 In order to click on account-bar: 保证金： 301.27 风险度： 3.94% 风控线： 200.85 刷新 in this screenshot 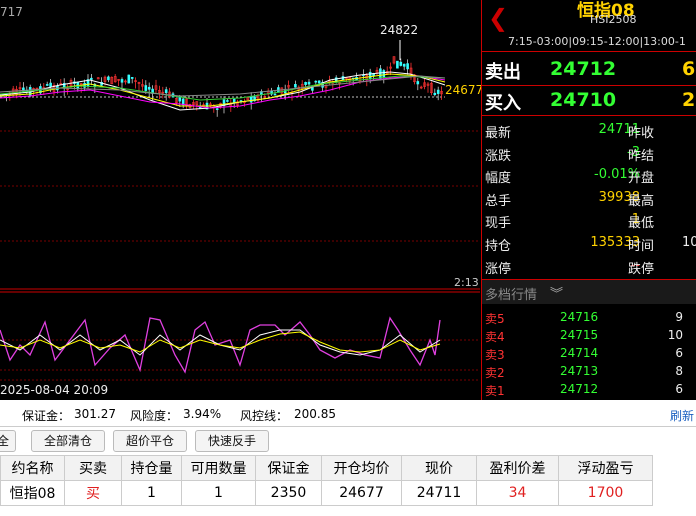, I will do `click(348, 413)`.